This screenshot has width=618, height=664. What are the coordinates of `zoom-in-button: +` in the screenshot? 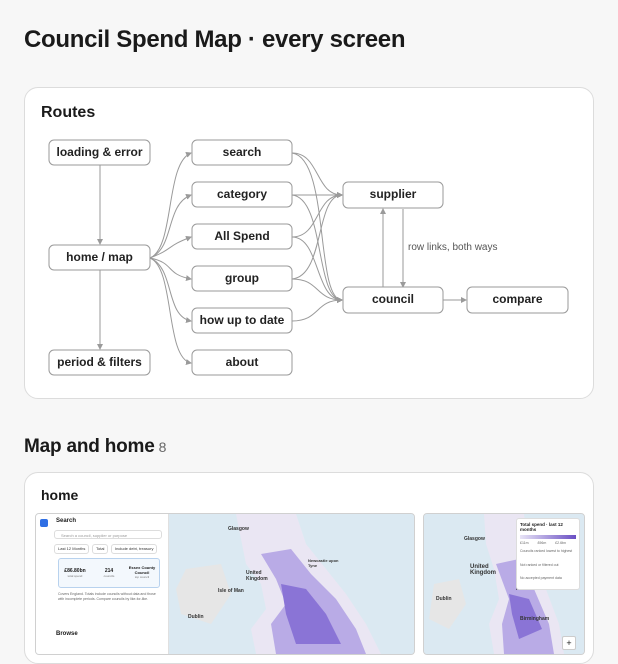 It's located at (569, 643).